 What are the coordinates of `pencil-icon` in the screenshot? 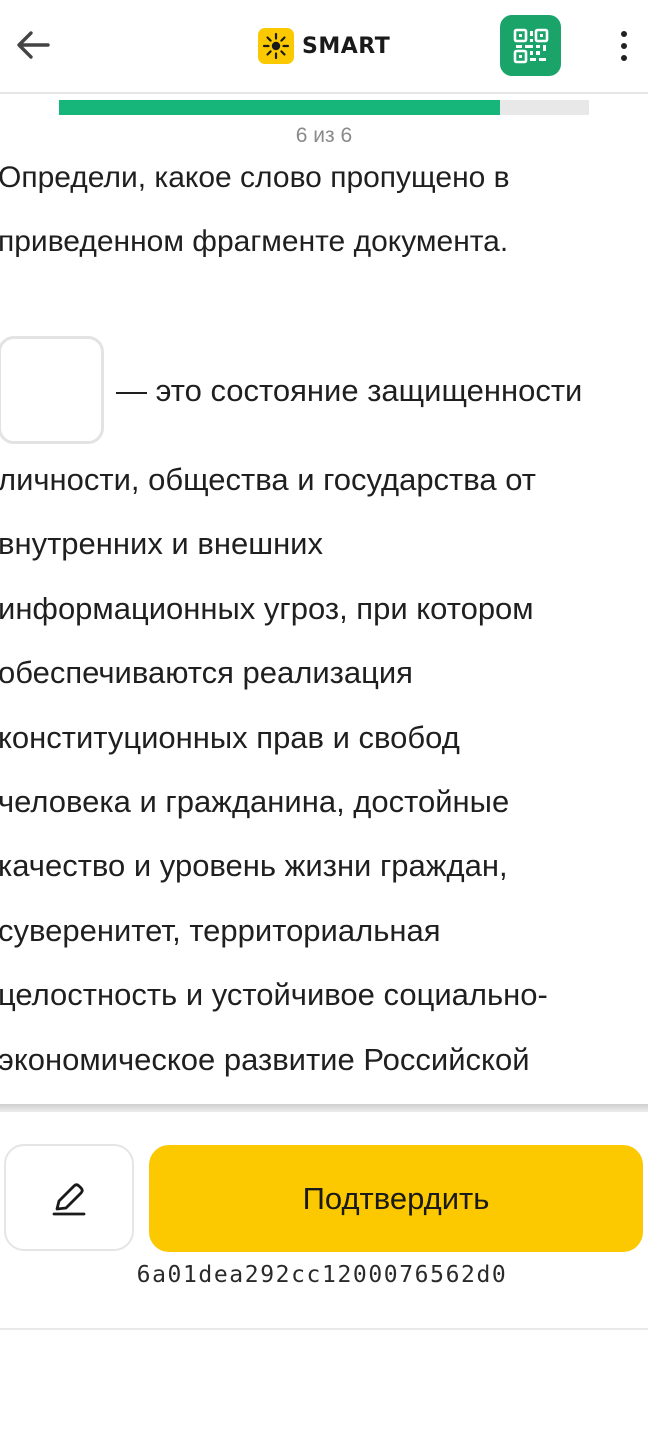 It's located at (69, 1198).